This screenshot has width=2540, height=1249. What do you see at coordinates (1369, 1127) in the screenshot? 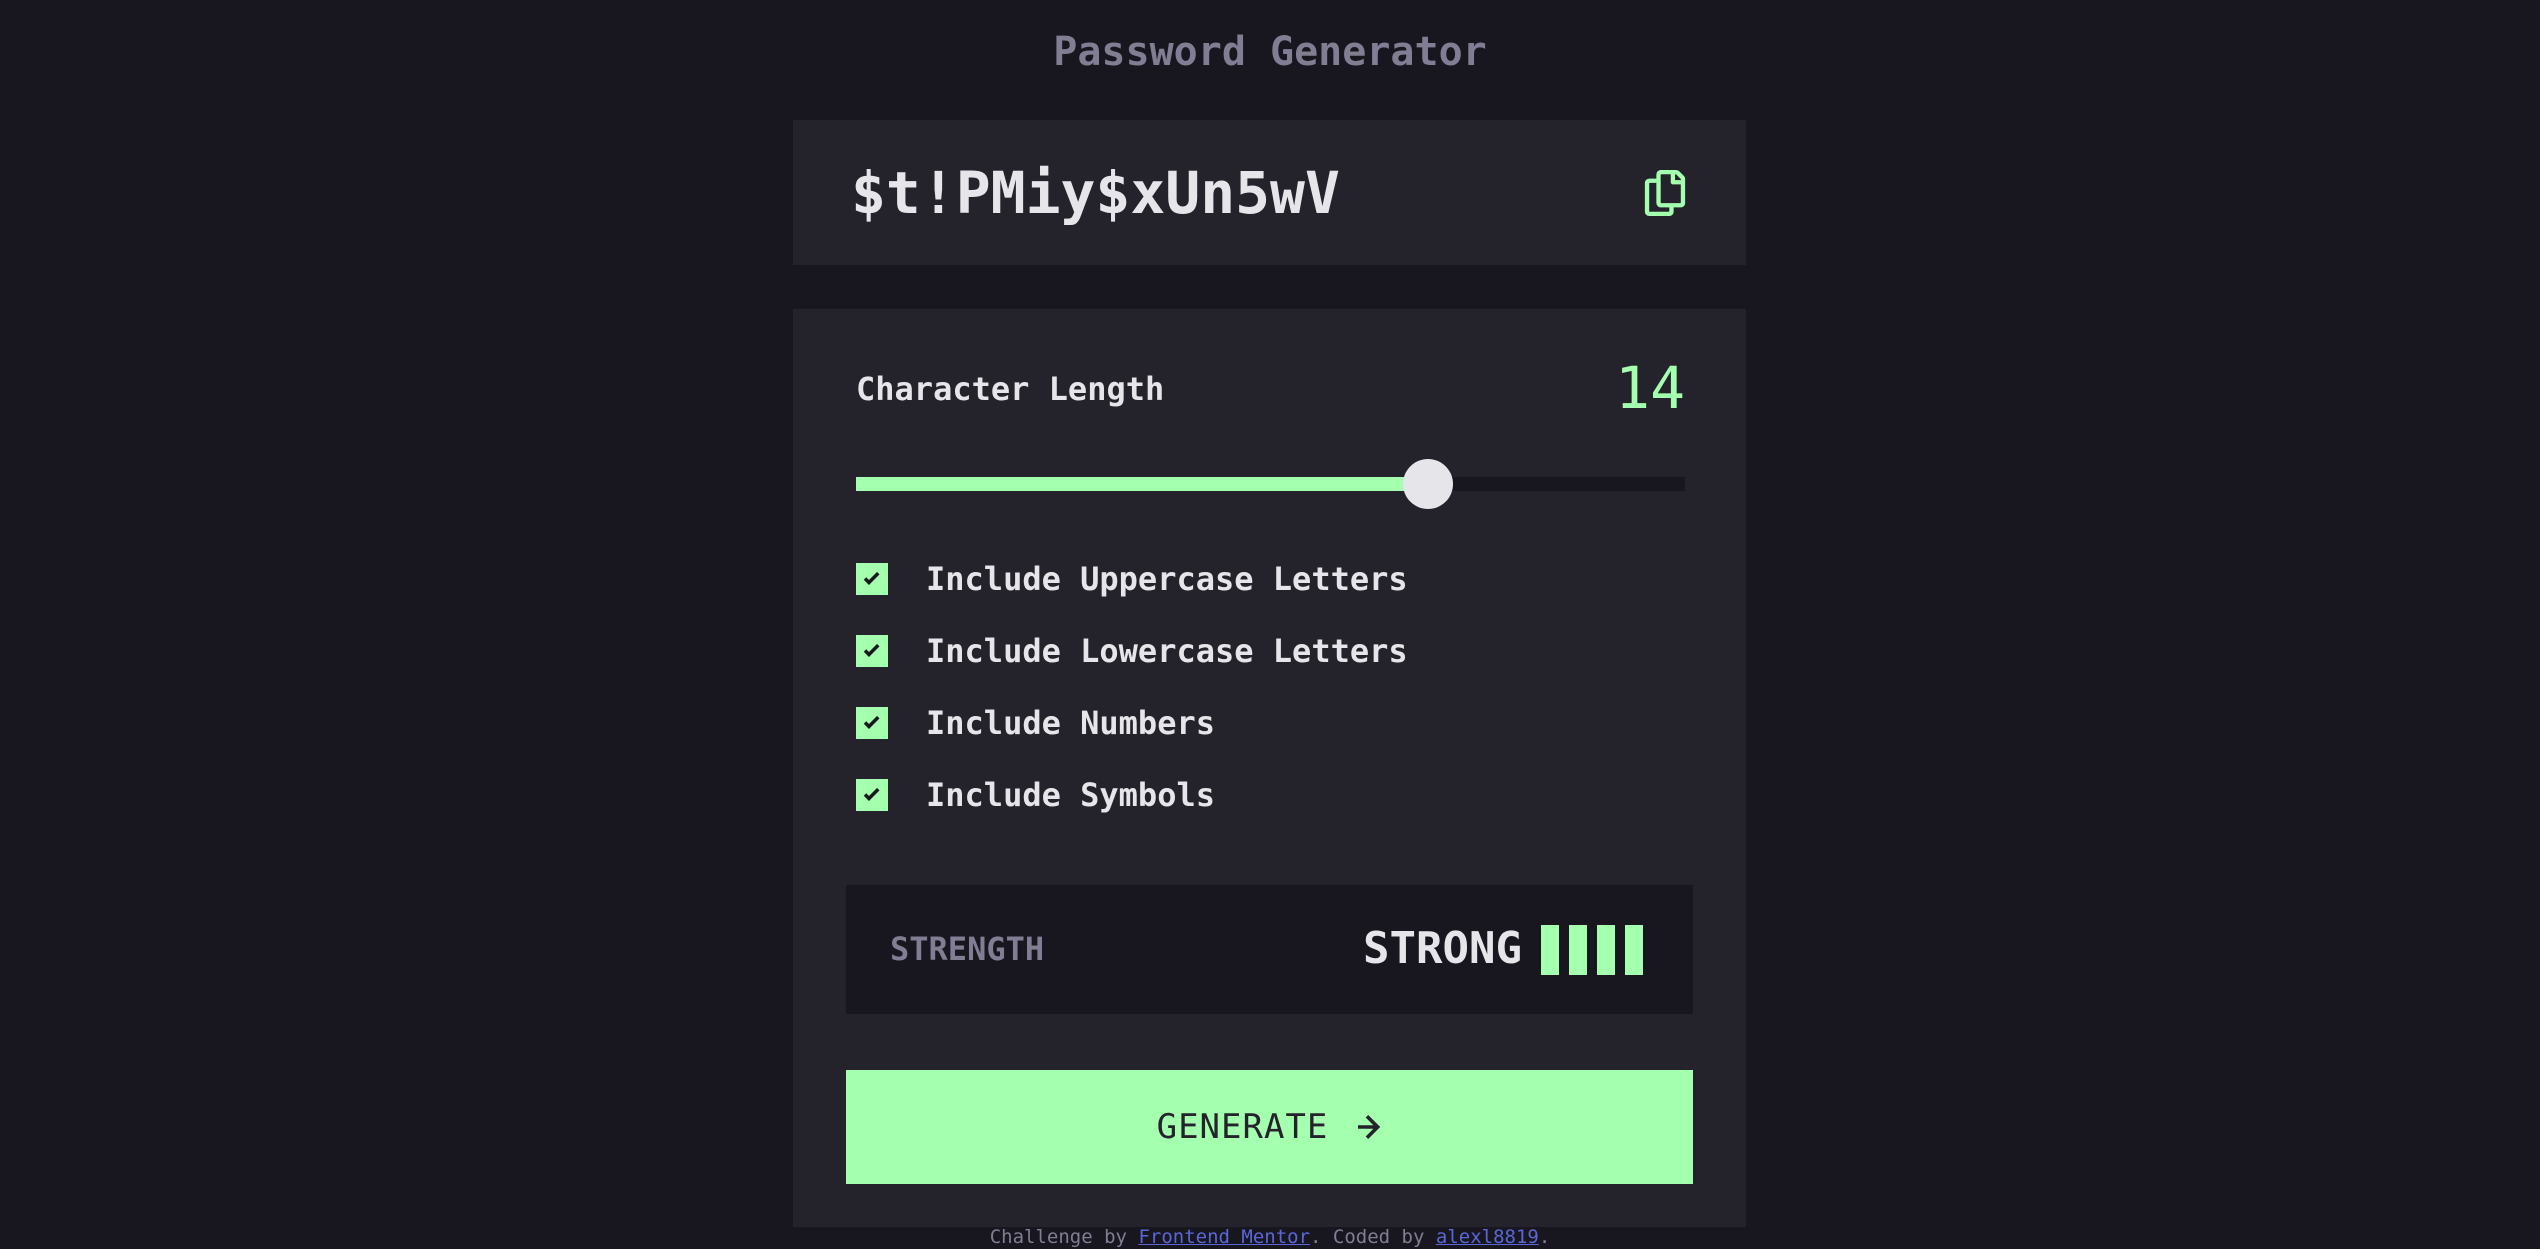
I see `arrow-right-icon` at bounding box center [1369, 1127].